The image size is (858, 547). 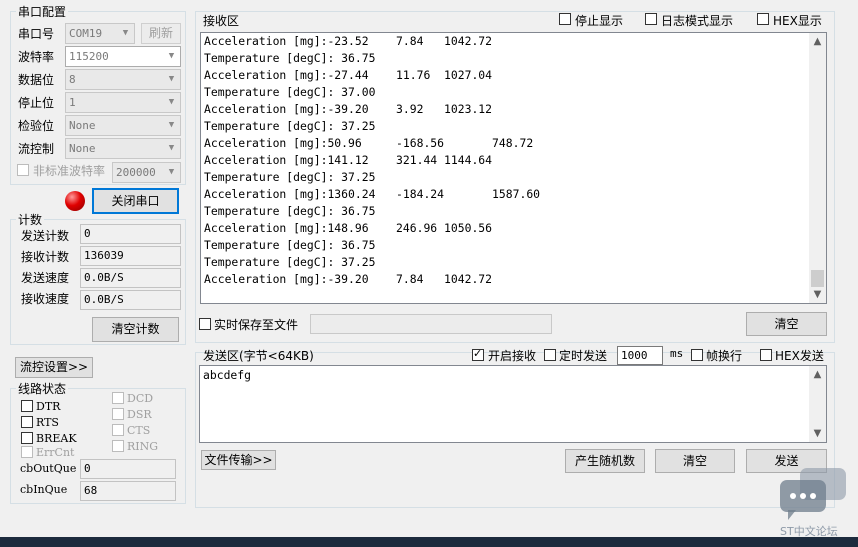 What do you see at coordinates (45, 278) in the screenshot?
I see `send-speed-label: 发送速度` at bounding box center [45, 278].